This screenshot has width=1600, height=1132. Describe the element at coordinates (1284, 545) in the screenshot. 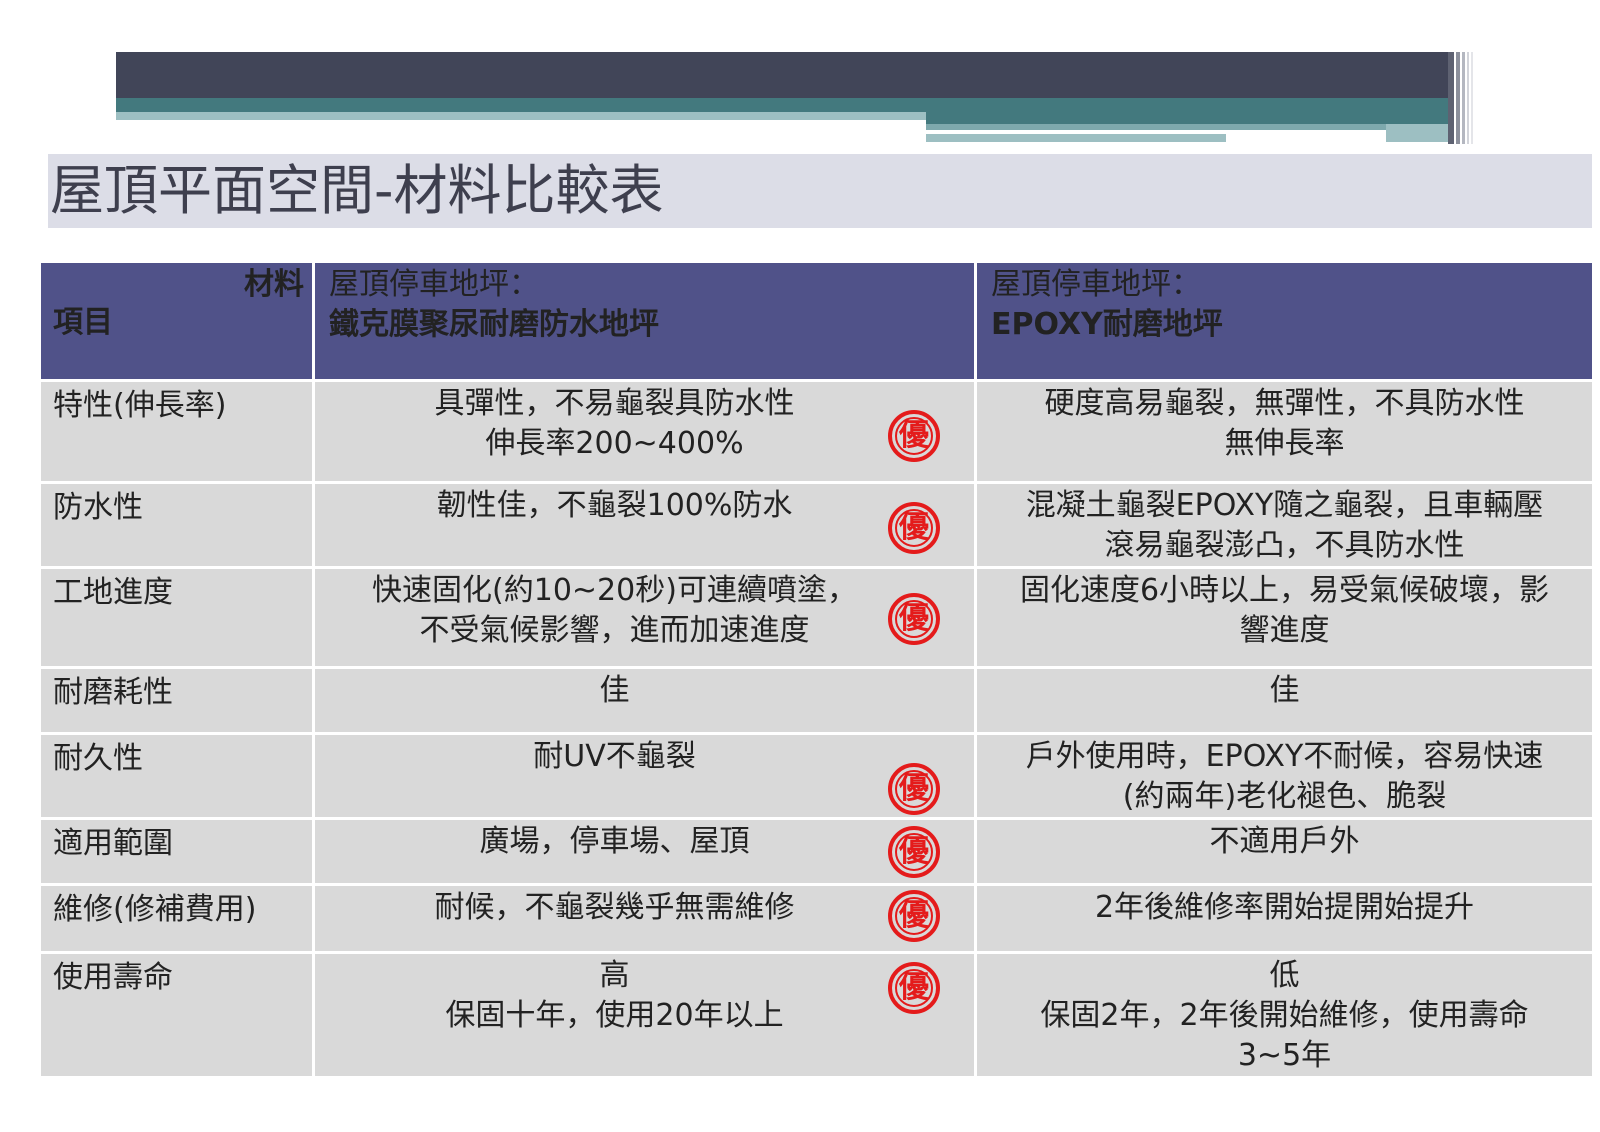

I see `cell-text-line: 滾易龜裂澎凸，不具防水性` at that location.